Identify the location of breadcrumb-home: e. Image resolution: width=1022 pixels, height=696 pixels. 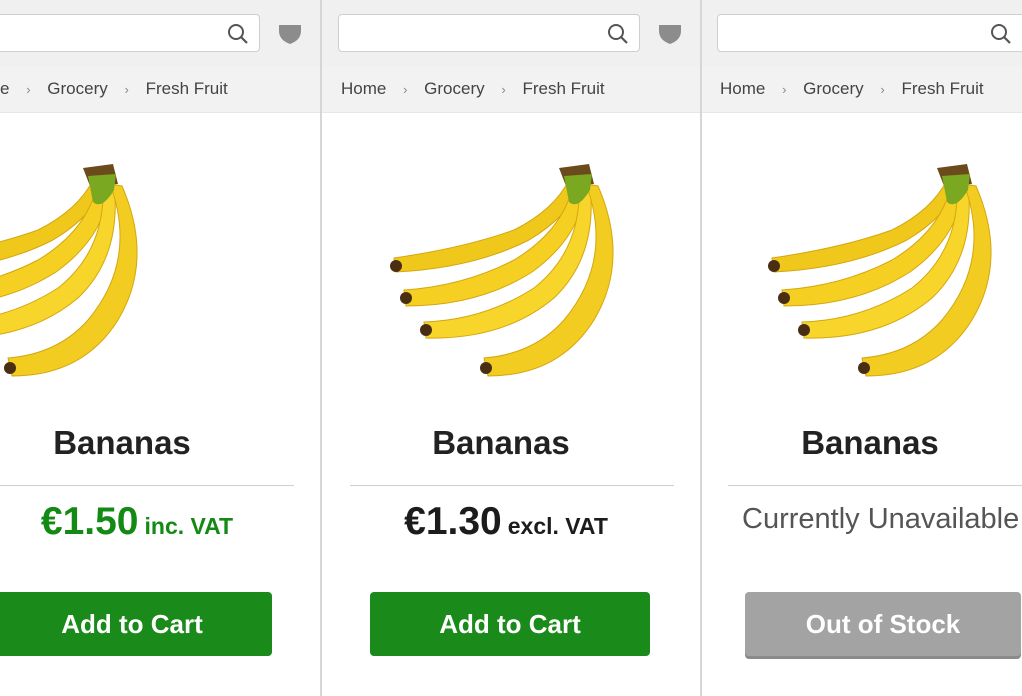
(4, 89).